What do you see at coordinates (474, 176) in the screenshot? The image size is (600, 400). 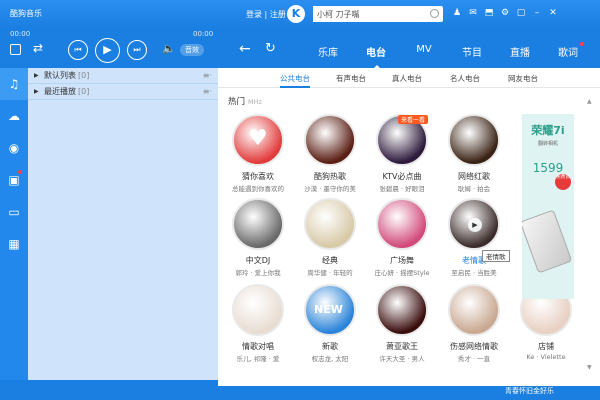 I see `station-name: 网络红歌` at bounding box center [474, 176].